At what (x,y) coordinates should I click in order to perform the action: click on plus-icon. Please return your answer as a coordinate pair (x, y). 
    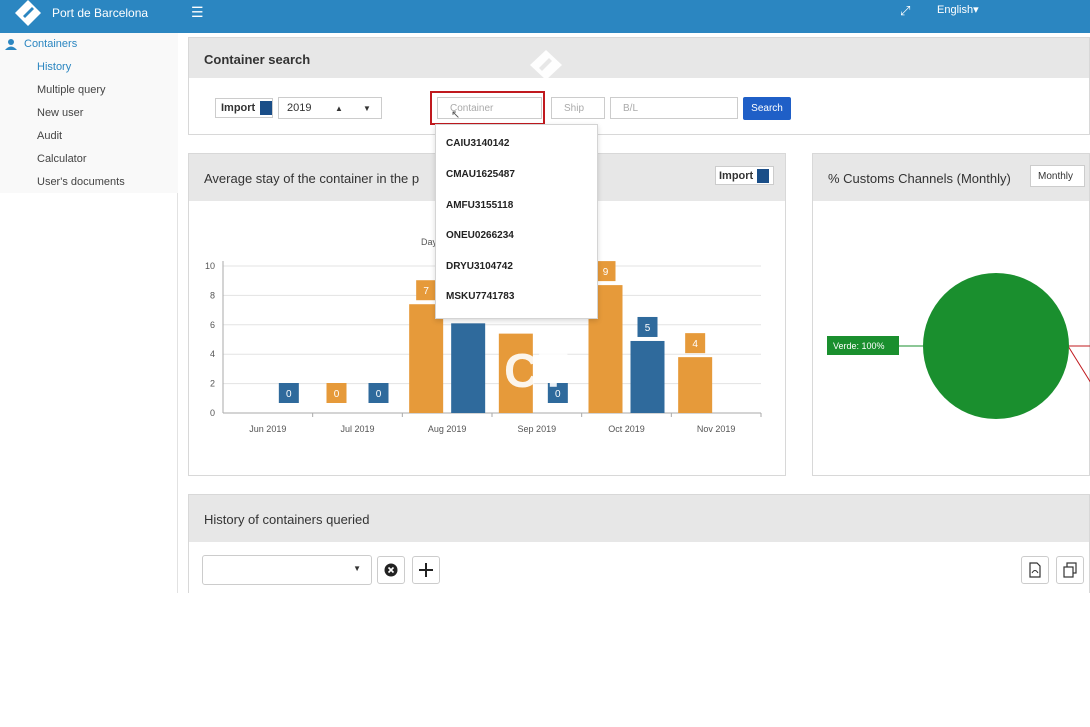
    Looking at the image, I should click on (426, 570).